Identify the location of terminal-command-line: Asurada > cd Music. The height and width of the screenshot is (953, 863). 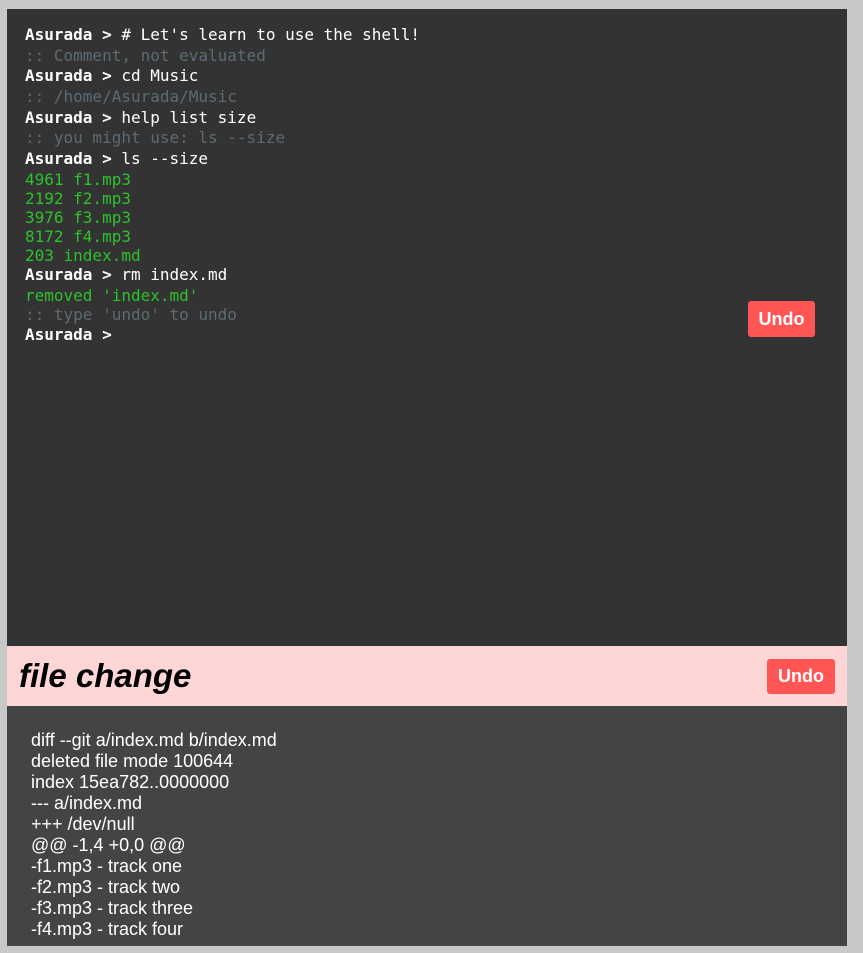
(385, 76).